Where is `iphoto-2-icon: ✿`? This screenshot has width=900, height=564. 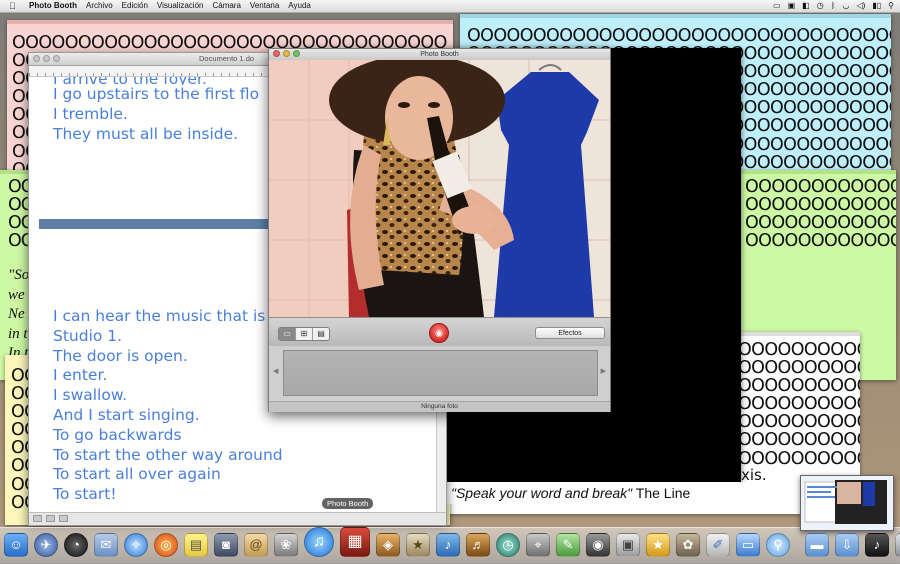 iphoto-2-icon: ✿ is located at coordinates (688, 545).